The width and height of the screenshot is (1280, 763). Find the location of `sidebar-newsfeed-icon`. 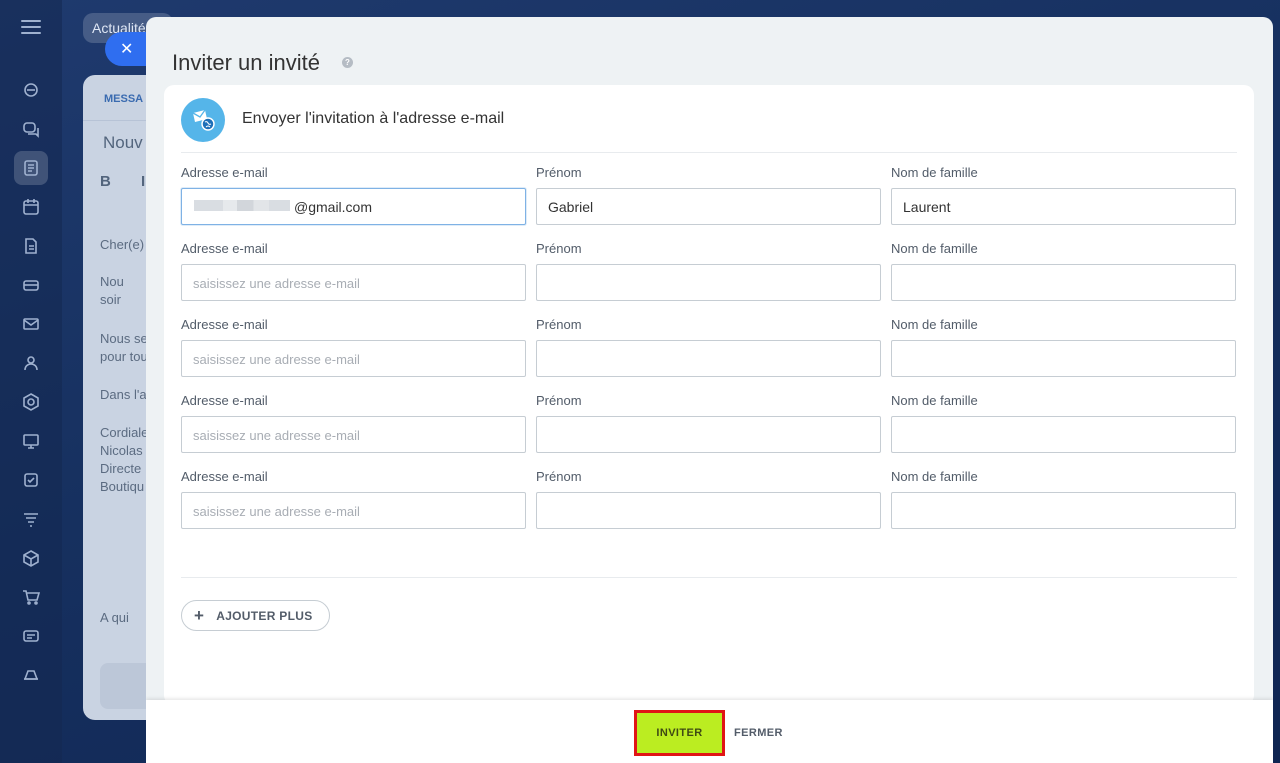

sidebar-newsfeed-icon is located at coordinates (31, 168).